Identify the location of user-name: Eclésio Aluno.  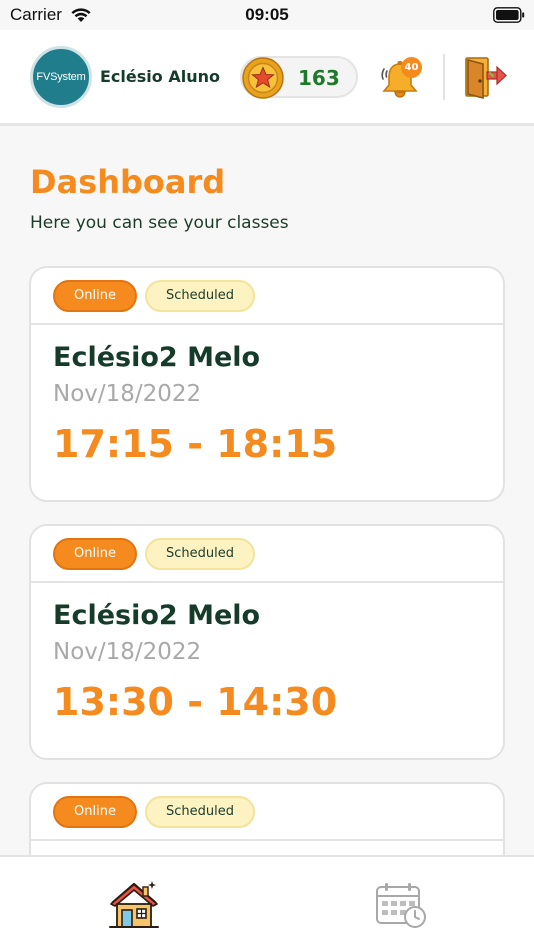
(160, 76).